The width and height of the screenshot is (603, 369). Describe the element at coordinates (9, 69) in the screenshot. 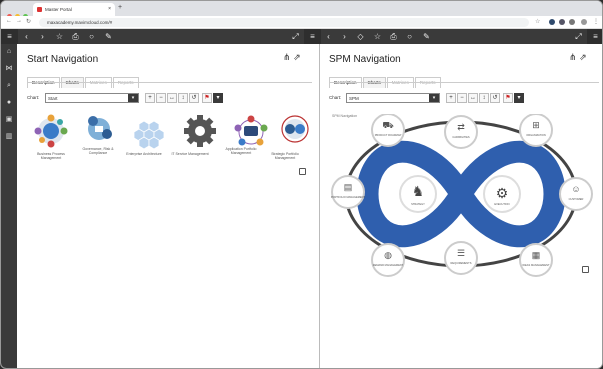

I see `hierarchy-icon: ⋈` at that location.